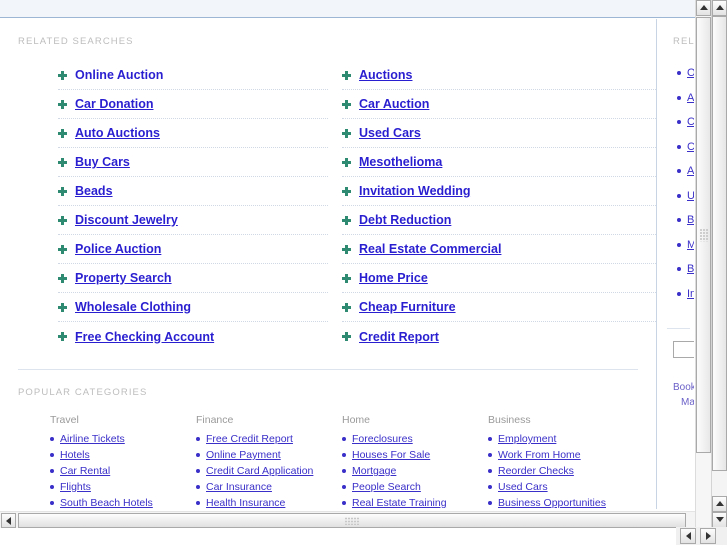  I want to click on related-search-link: Property Search, so click(123, 278).